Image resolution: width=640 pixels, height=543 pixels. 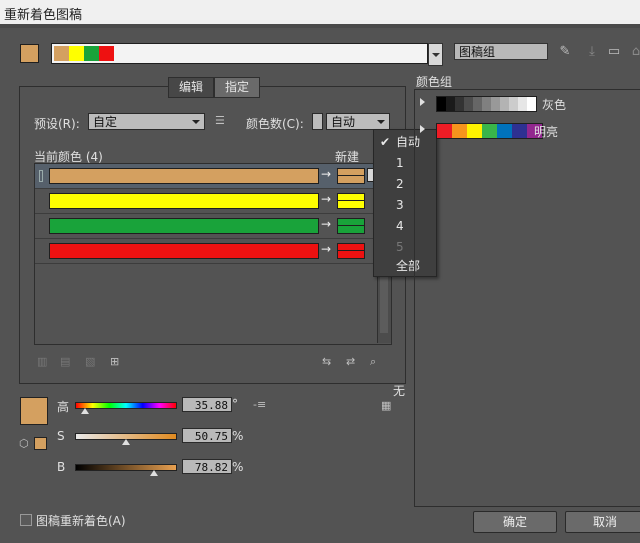 What do you see at coordinates (554, 105) in the screenshot?
I see `group-name: 灰色` at bounding box center [554, 105].